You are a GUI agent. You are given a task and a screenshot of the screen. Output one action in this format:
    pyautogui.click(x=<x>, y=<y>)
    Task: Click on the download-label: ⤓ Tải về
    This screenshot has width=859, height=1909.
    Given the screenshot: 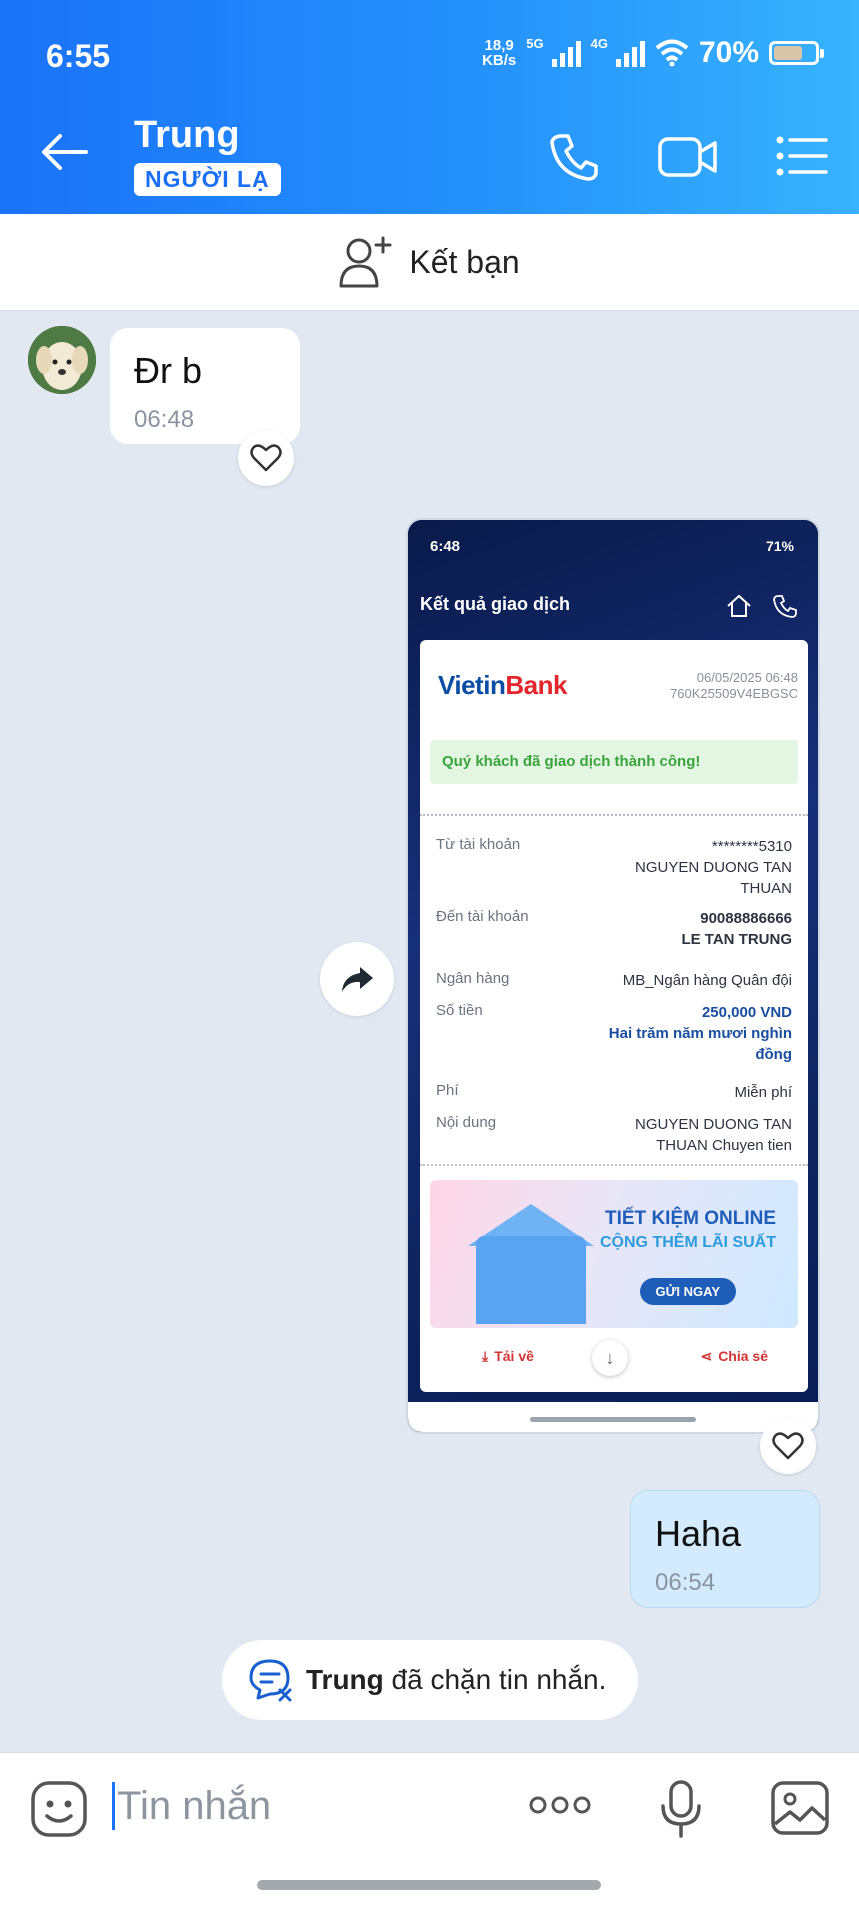 What is the action you would take?
    pyautogui.click(x=508, y=1356)
    